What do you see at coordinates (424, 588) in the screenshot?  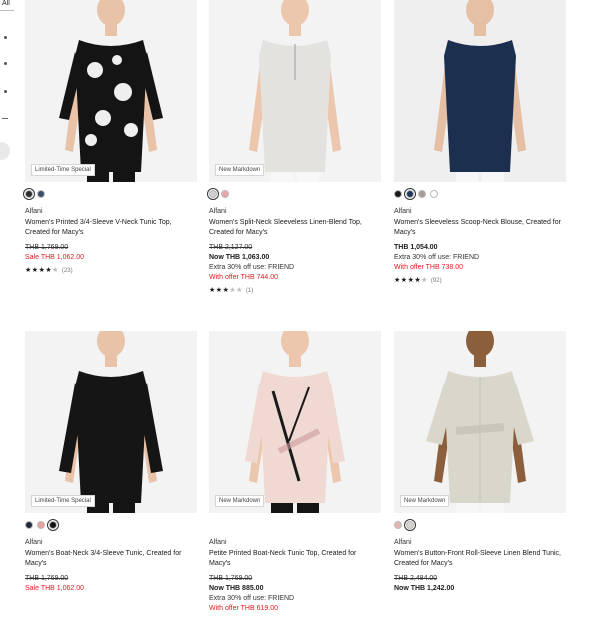 I see `current-price: Now THB 1,242.00` at bounding box center [424, 588].